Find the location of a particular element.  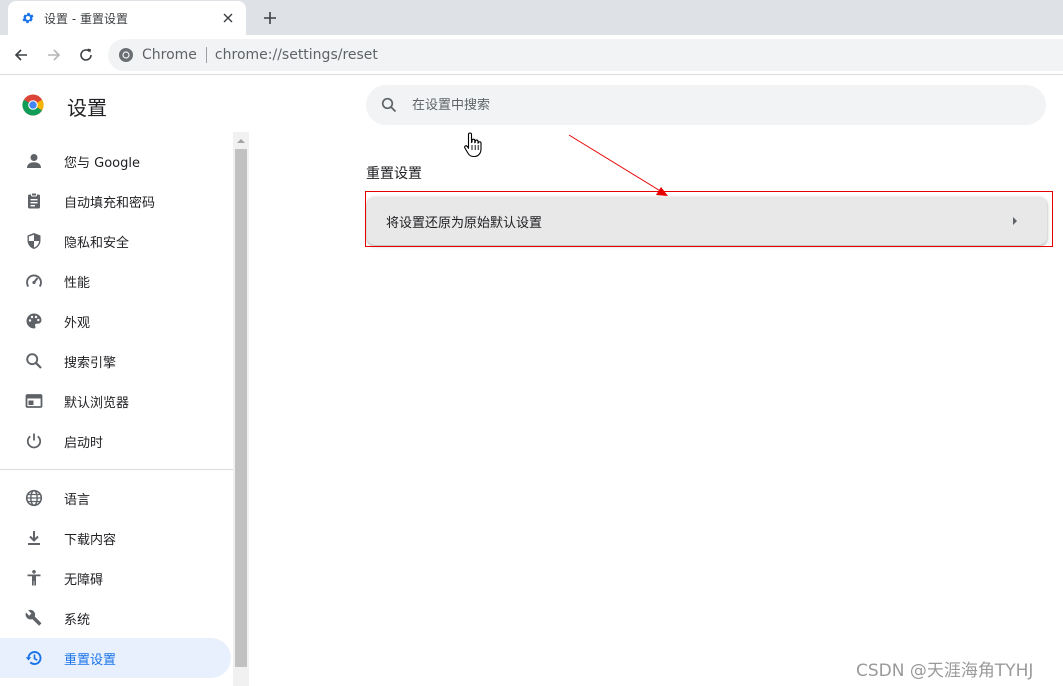

reload-button is located at coordinates (86, 55).